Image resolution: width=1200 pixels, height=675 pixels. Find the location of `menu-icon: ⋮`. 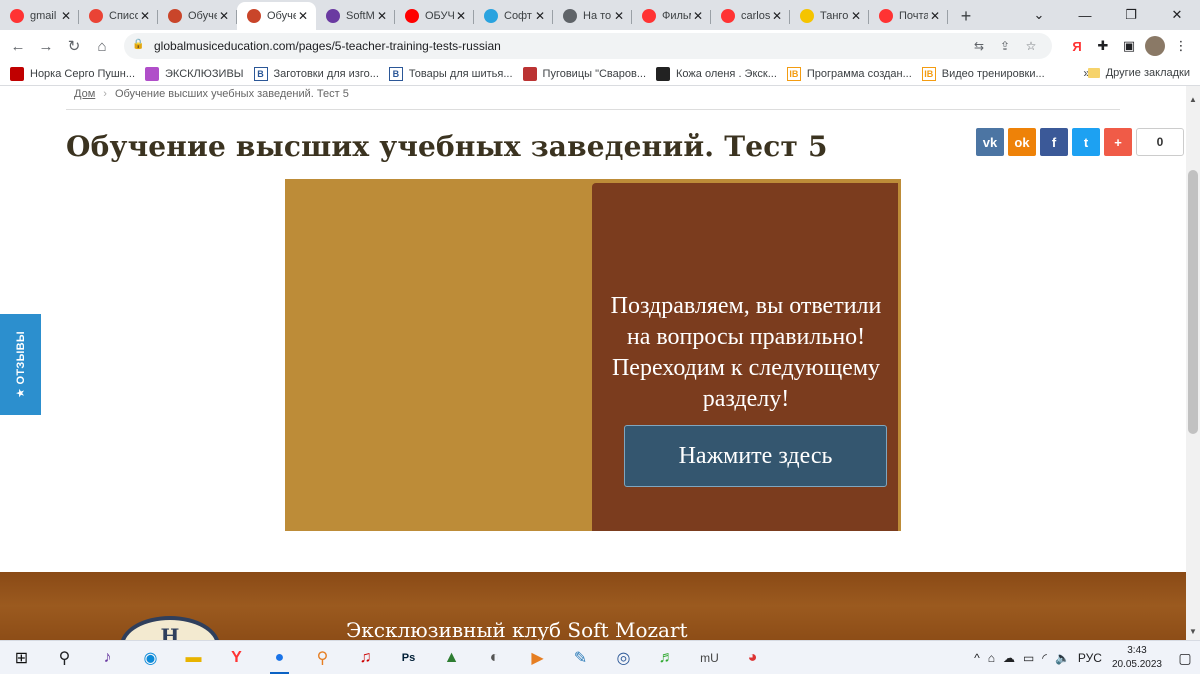

menu-icon: ⋮ is located at coordinates (1181, 46).